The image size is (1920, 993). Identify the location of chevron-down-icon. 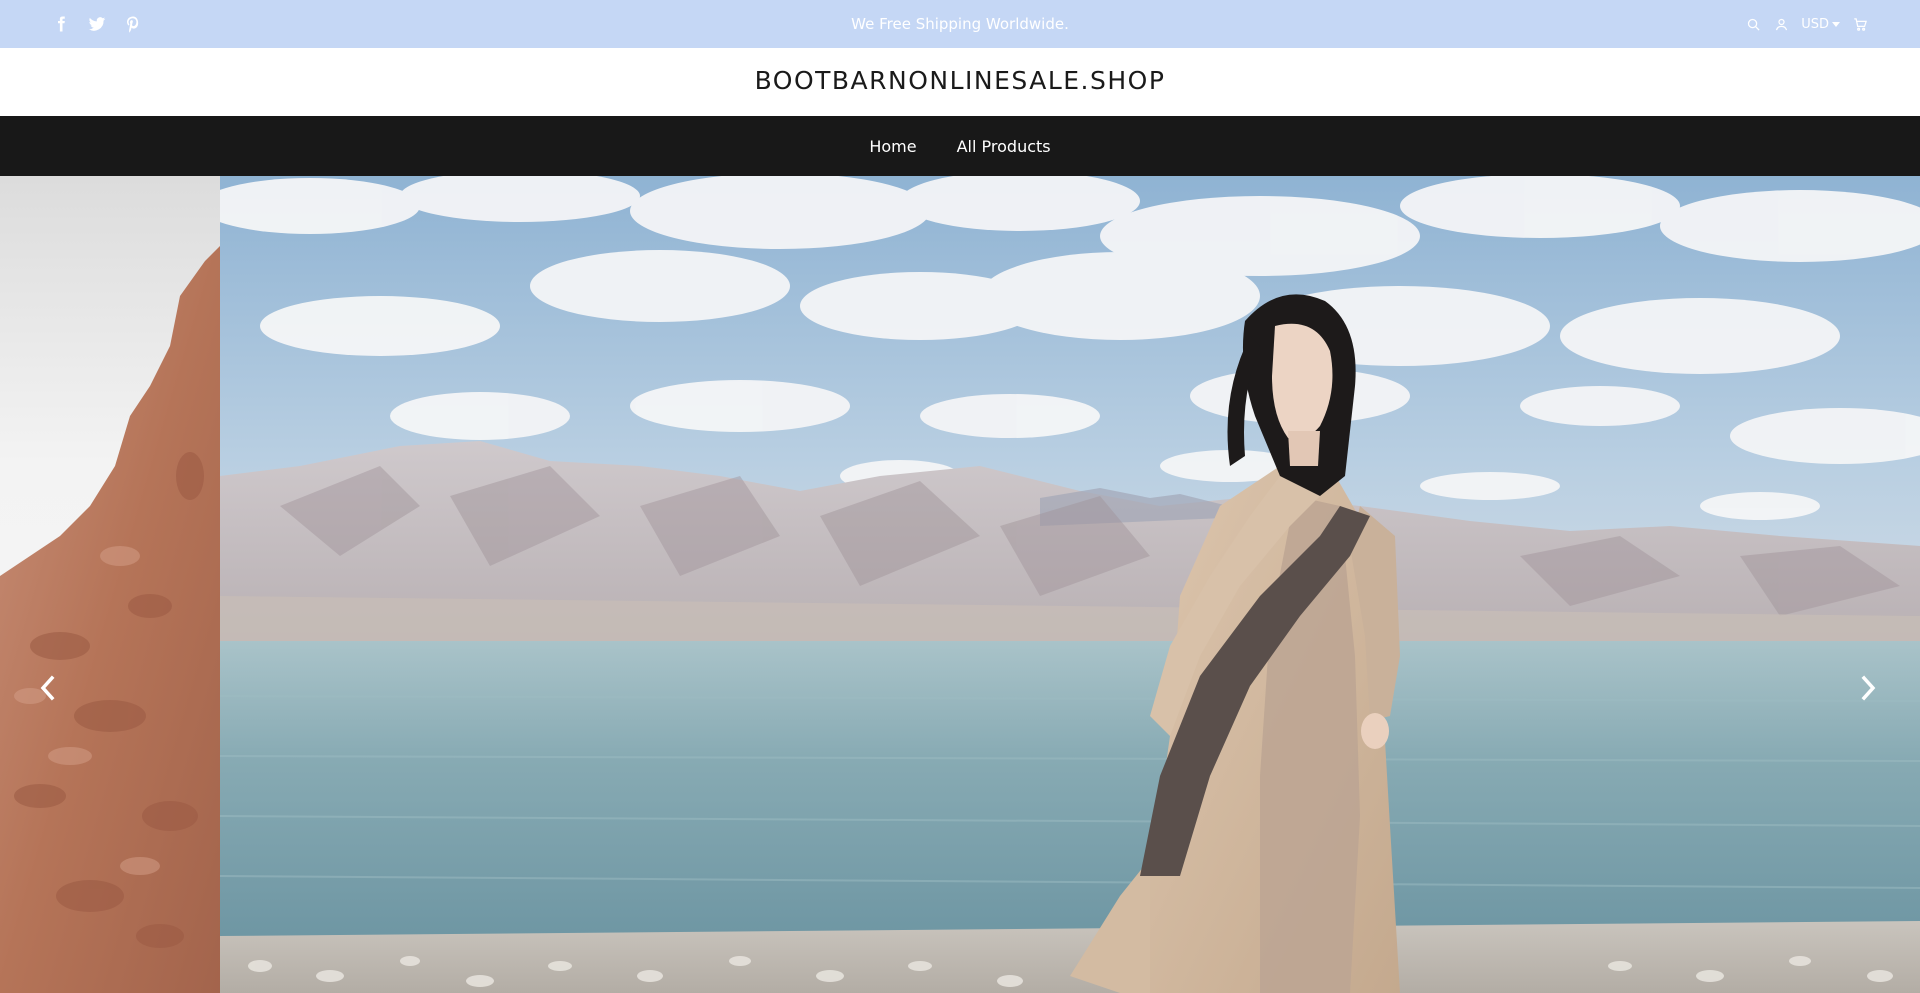
(1836, 24).